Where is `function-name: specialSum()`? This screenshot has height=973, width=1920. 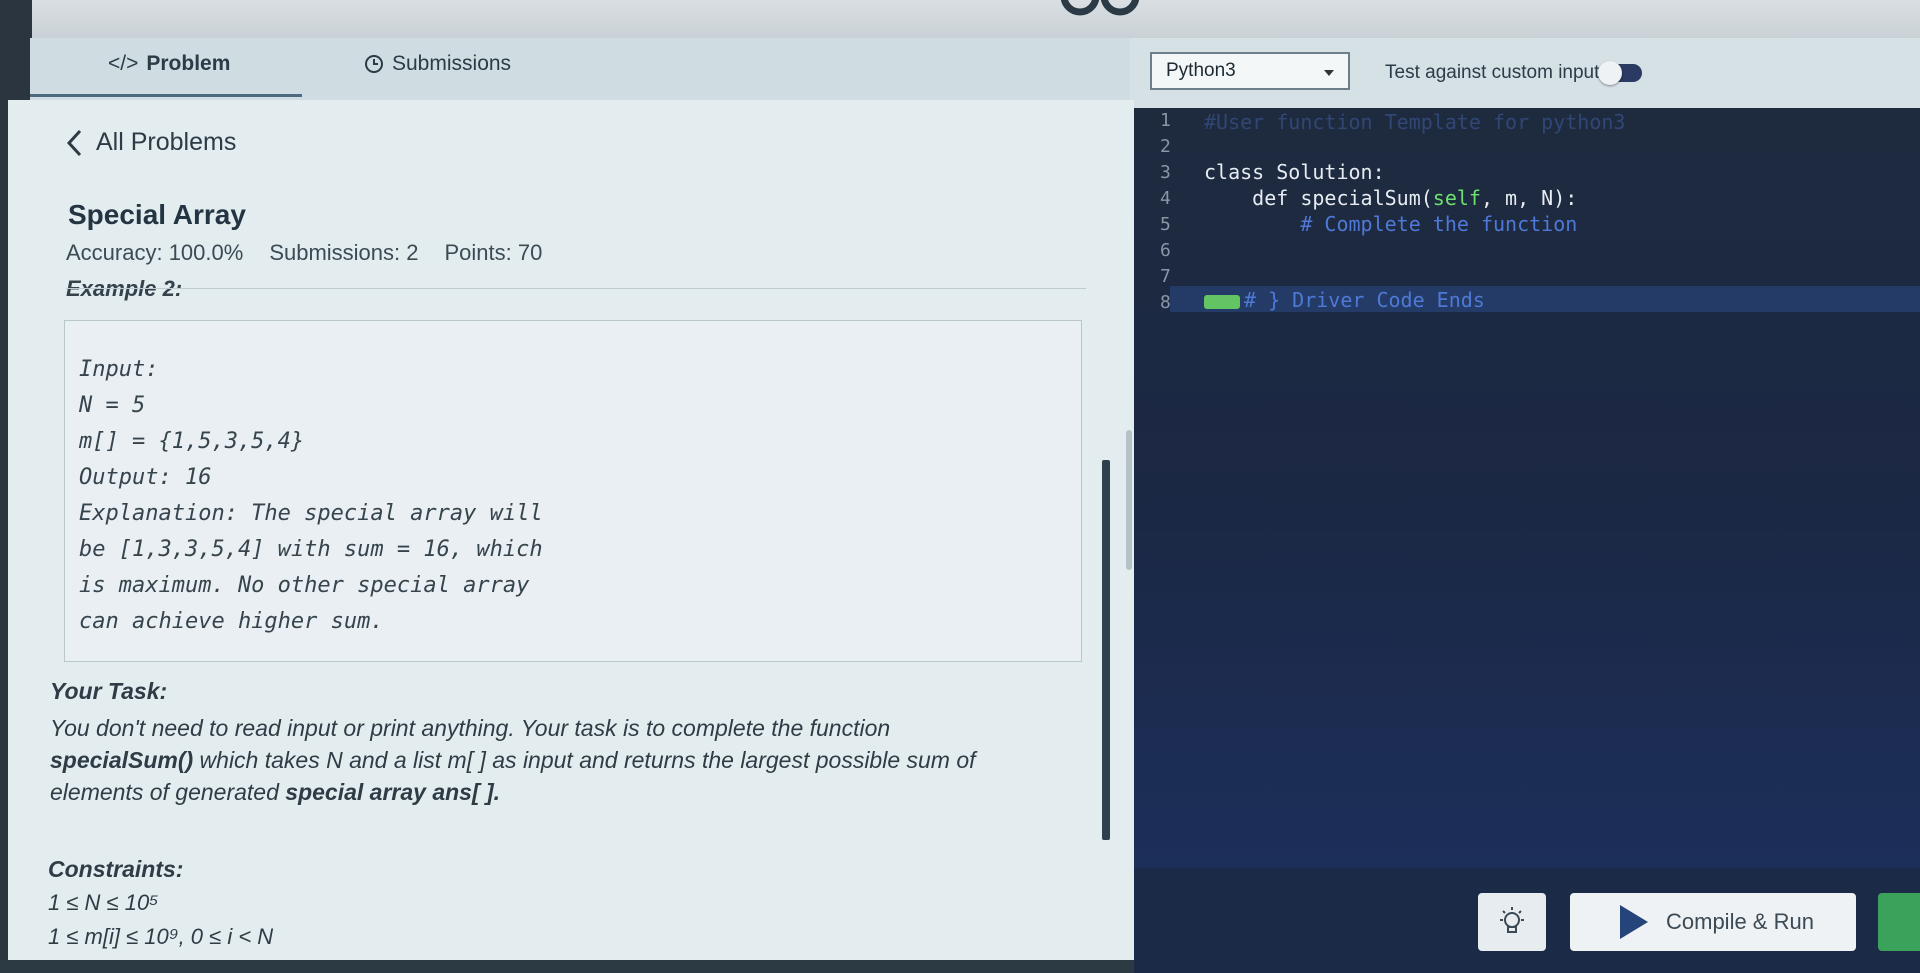
function-name: specialSum() is located at coordinates (122, 760).